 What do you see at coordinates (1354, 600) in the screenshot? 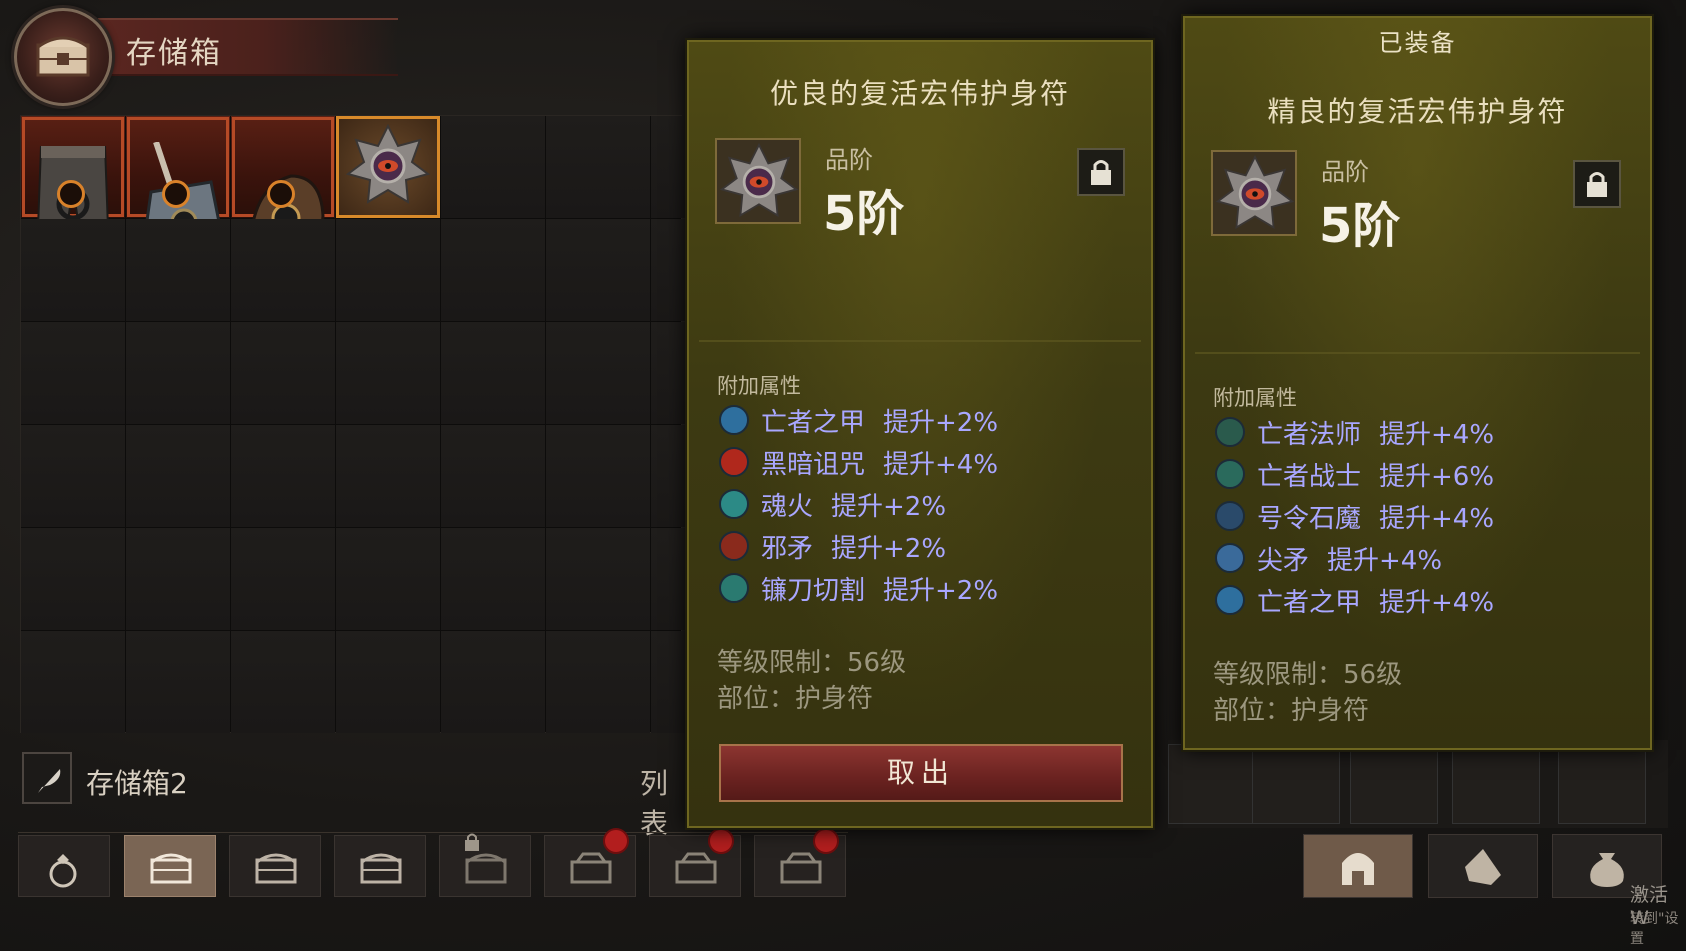
I see `affix-row: 亡者之甲 提升+4%` at bounding box center [1354, 600].